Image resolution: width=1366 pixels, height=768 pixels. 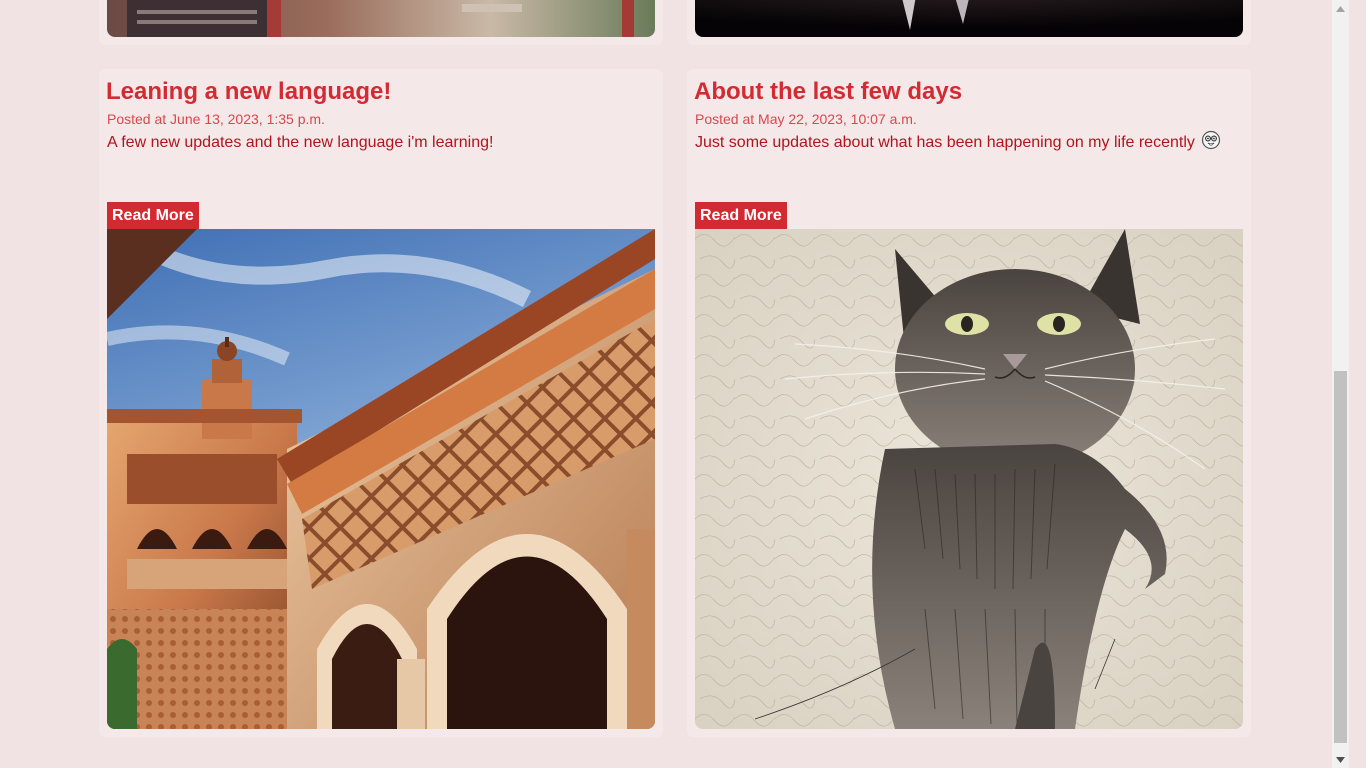 What do you see at coordinates (1340, 759) in the screenshot?
I see `scroll-down-arrow-icon` at bounding box center [1340, 759].